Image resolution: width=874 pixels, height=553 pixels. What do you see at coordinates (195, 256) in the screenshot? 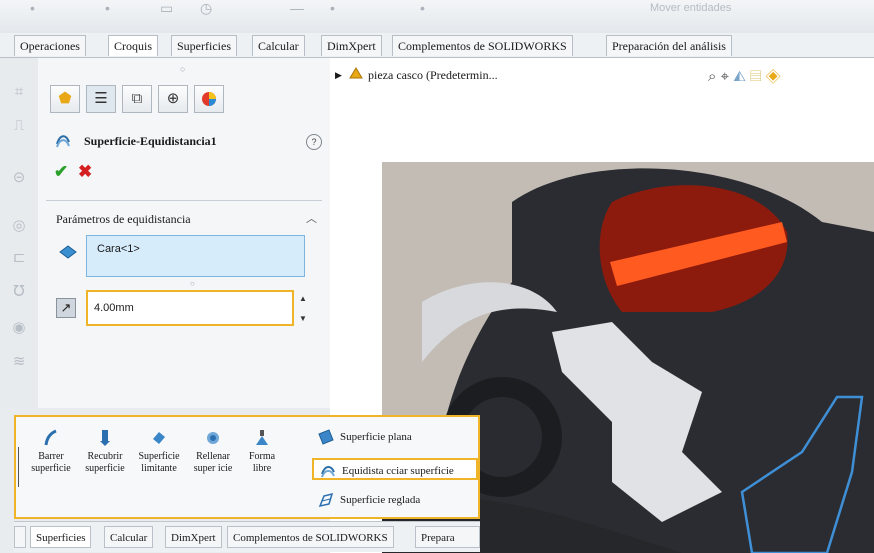
I see `face-selection-box: Cara<1>` at bounding box center [195, 256].